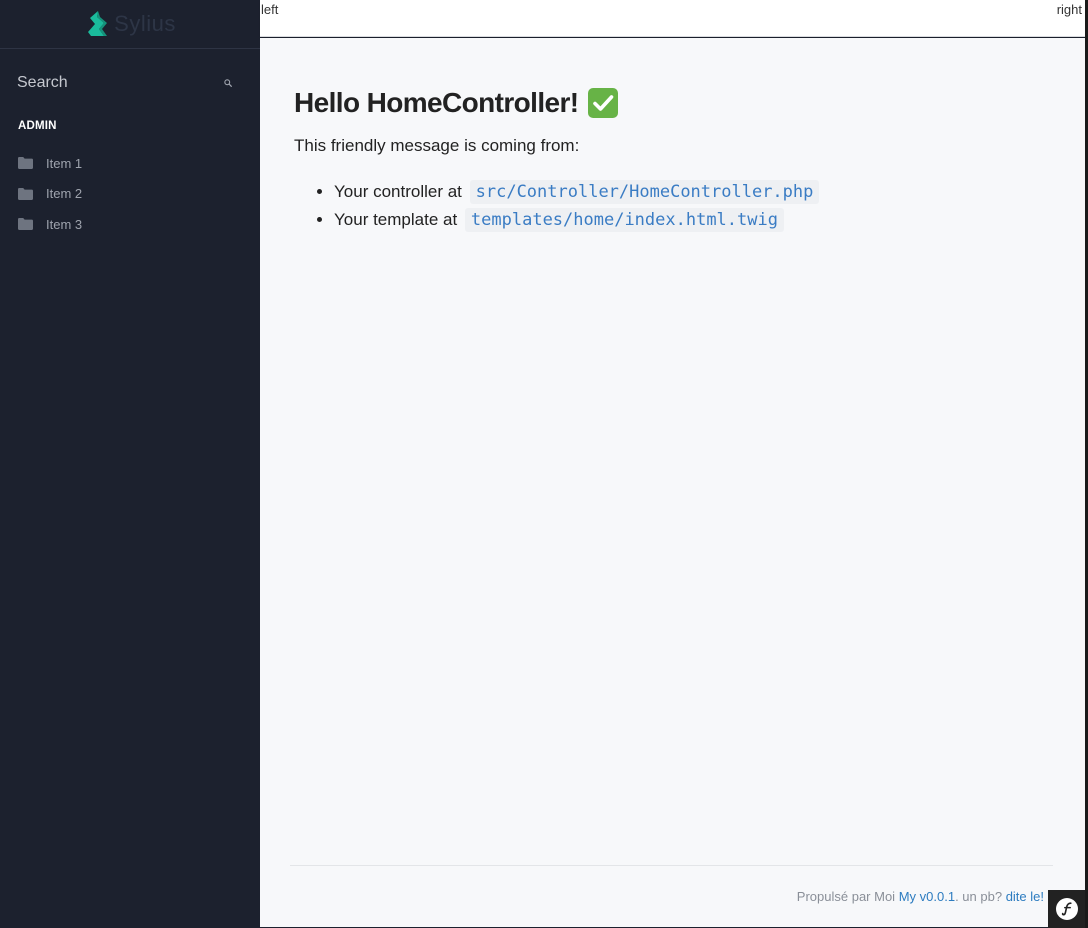 The width and height of the screenshot is (1088, 928). What do you see at coordinates (228, 83) in the screenshot?
I see `search-icon` at bounding box center [228, 83].